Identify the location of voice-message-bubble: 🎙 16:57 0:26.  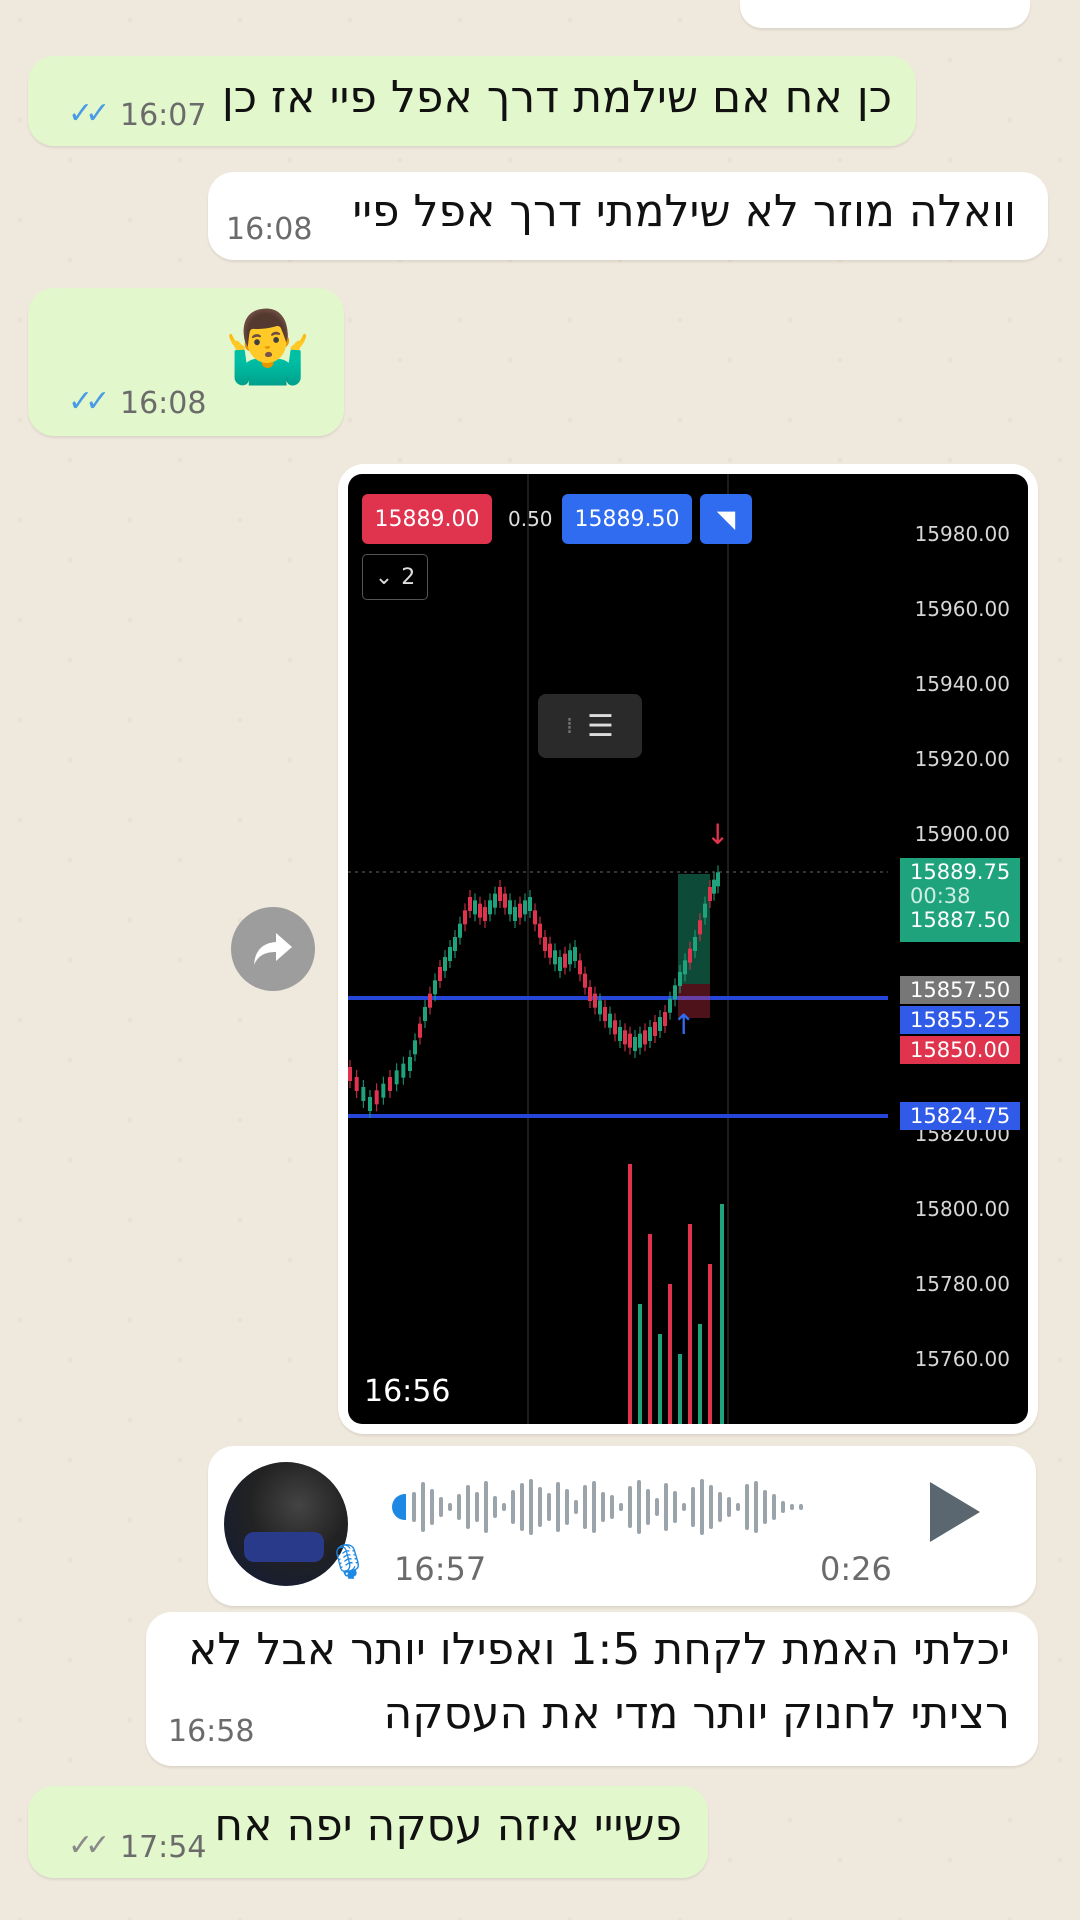
(622, 1526).